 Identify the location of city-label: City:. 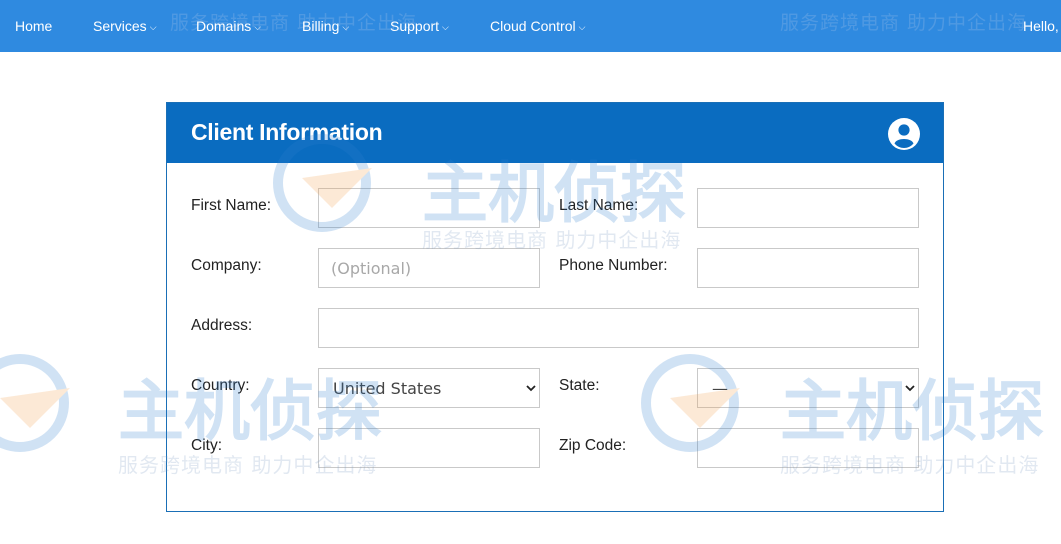
(206, 445).